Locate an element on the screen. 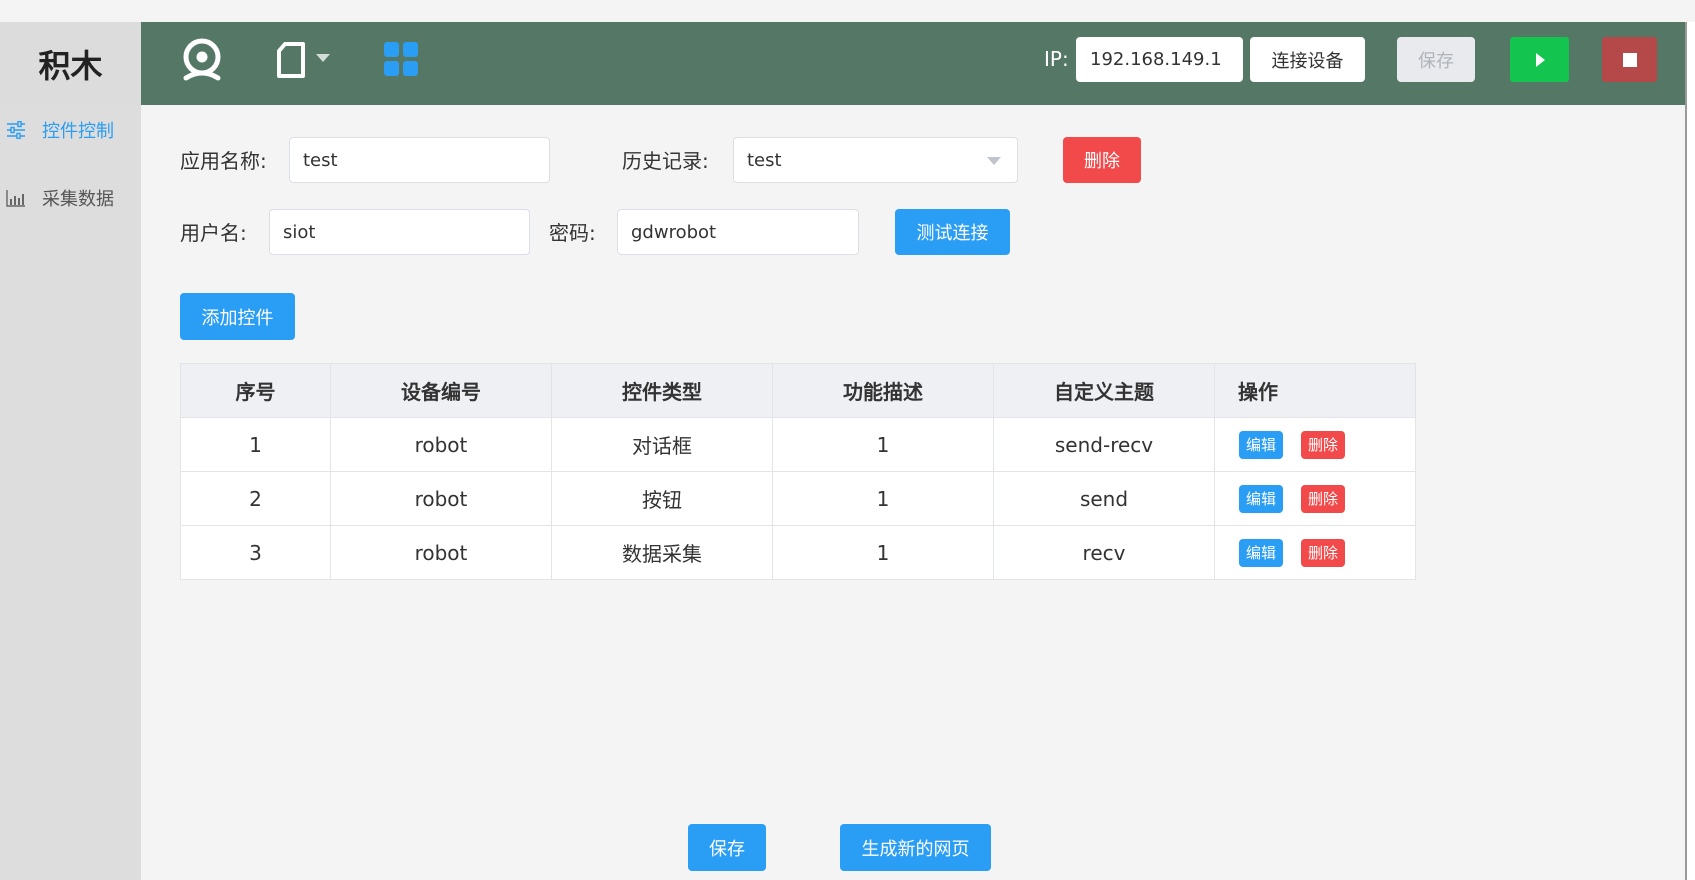 Image resolution: width=1695 pixels, height=880 pixels. webcam-icon is located at coordinates (202, 60).